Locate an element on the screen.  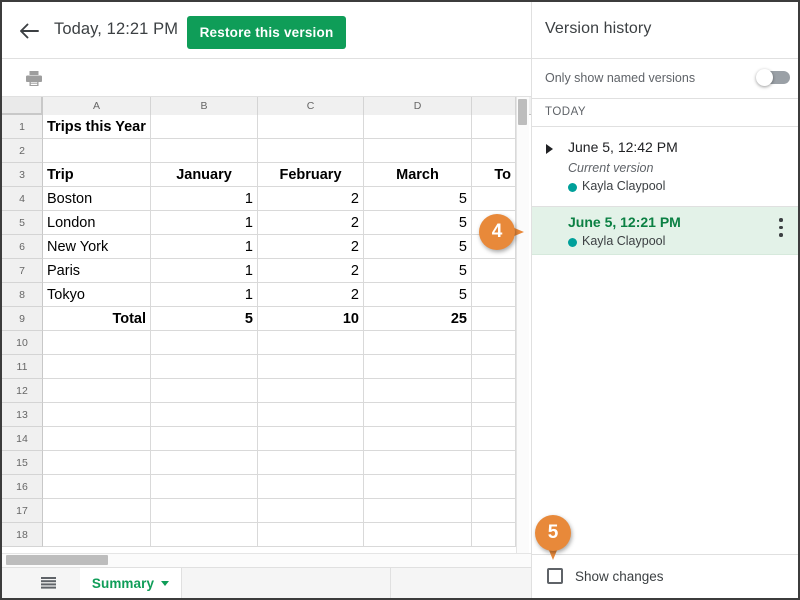
grid-cell-D18 is located at coordinates (418, 535).